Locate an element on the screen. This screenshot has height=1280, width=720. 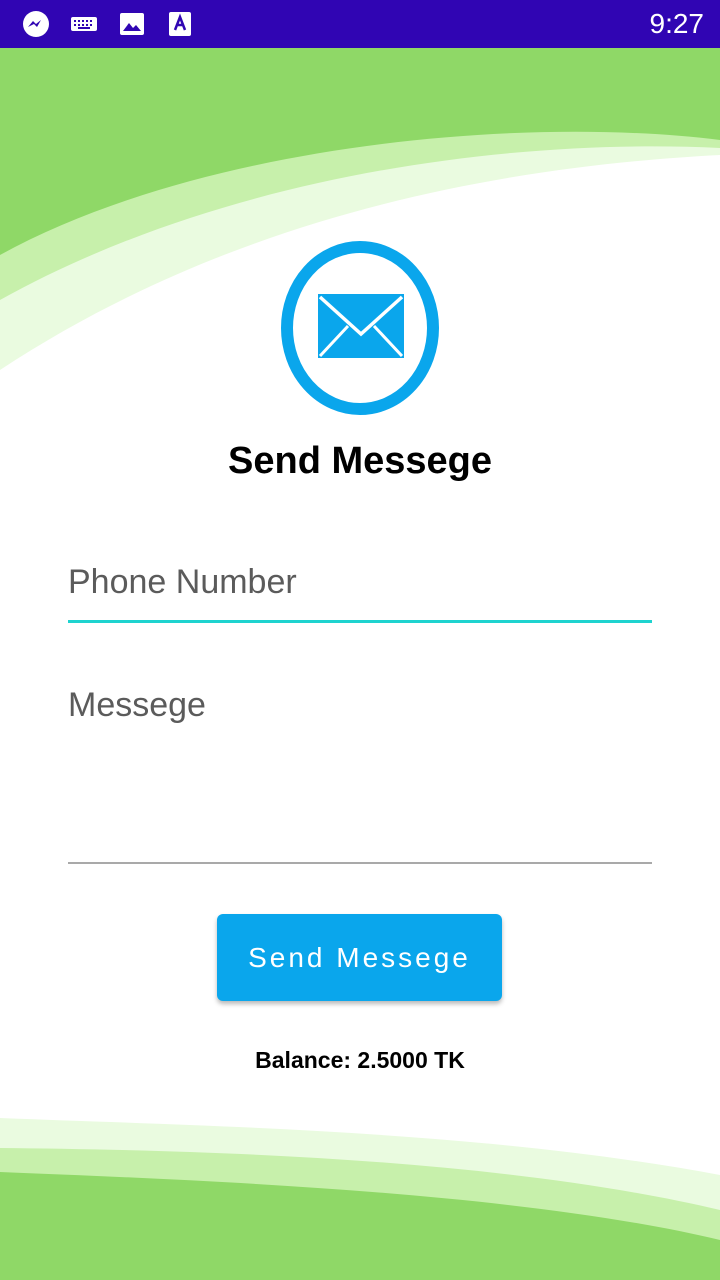
keyboard-icon is located at coordinates (84, 24).